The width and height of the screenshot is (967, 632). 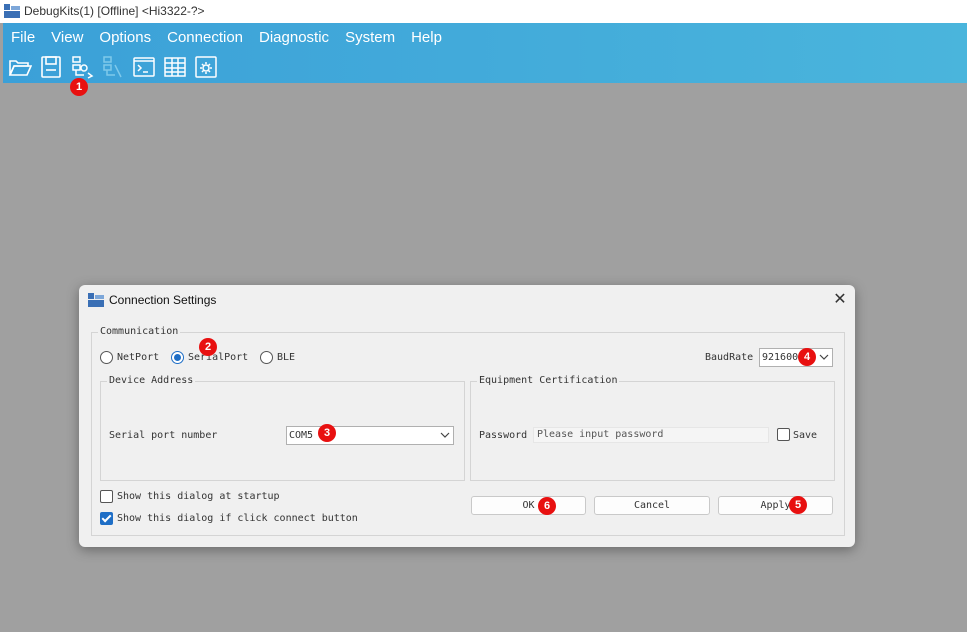 I want to click on step-badge-5: 5, so click(x=798, y=505).